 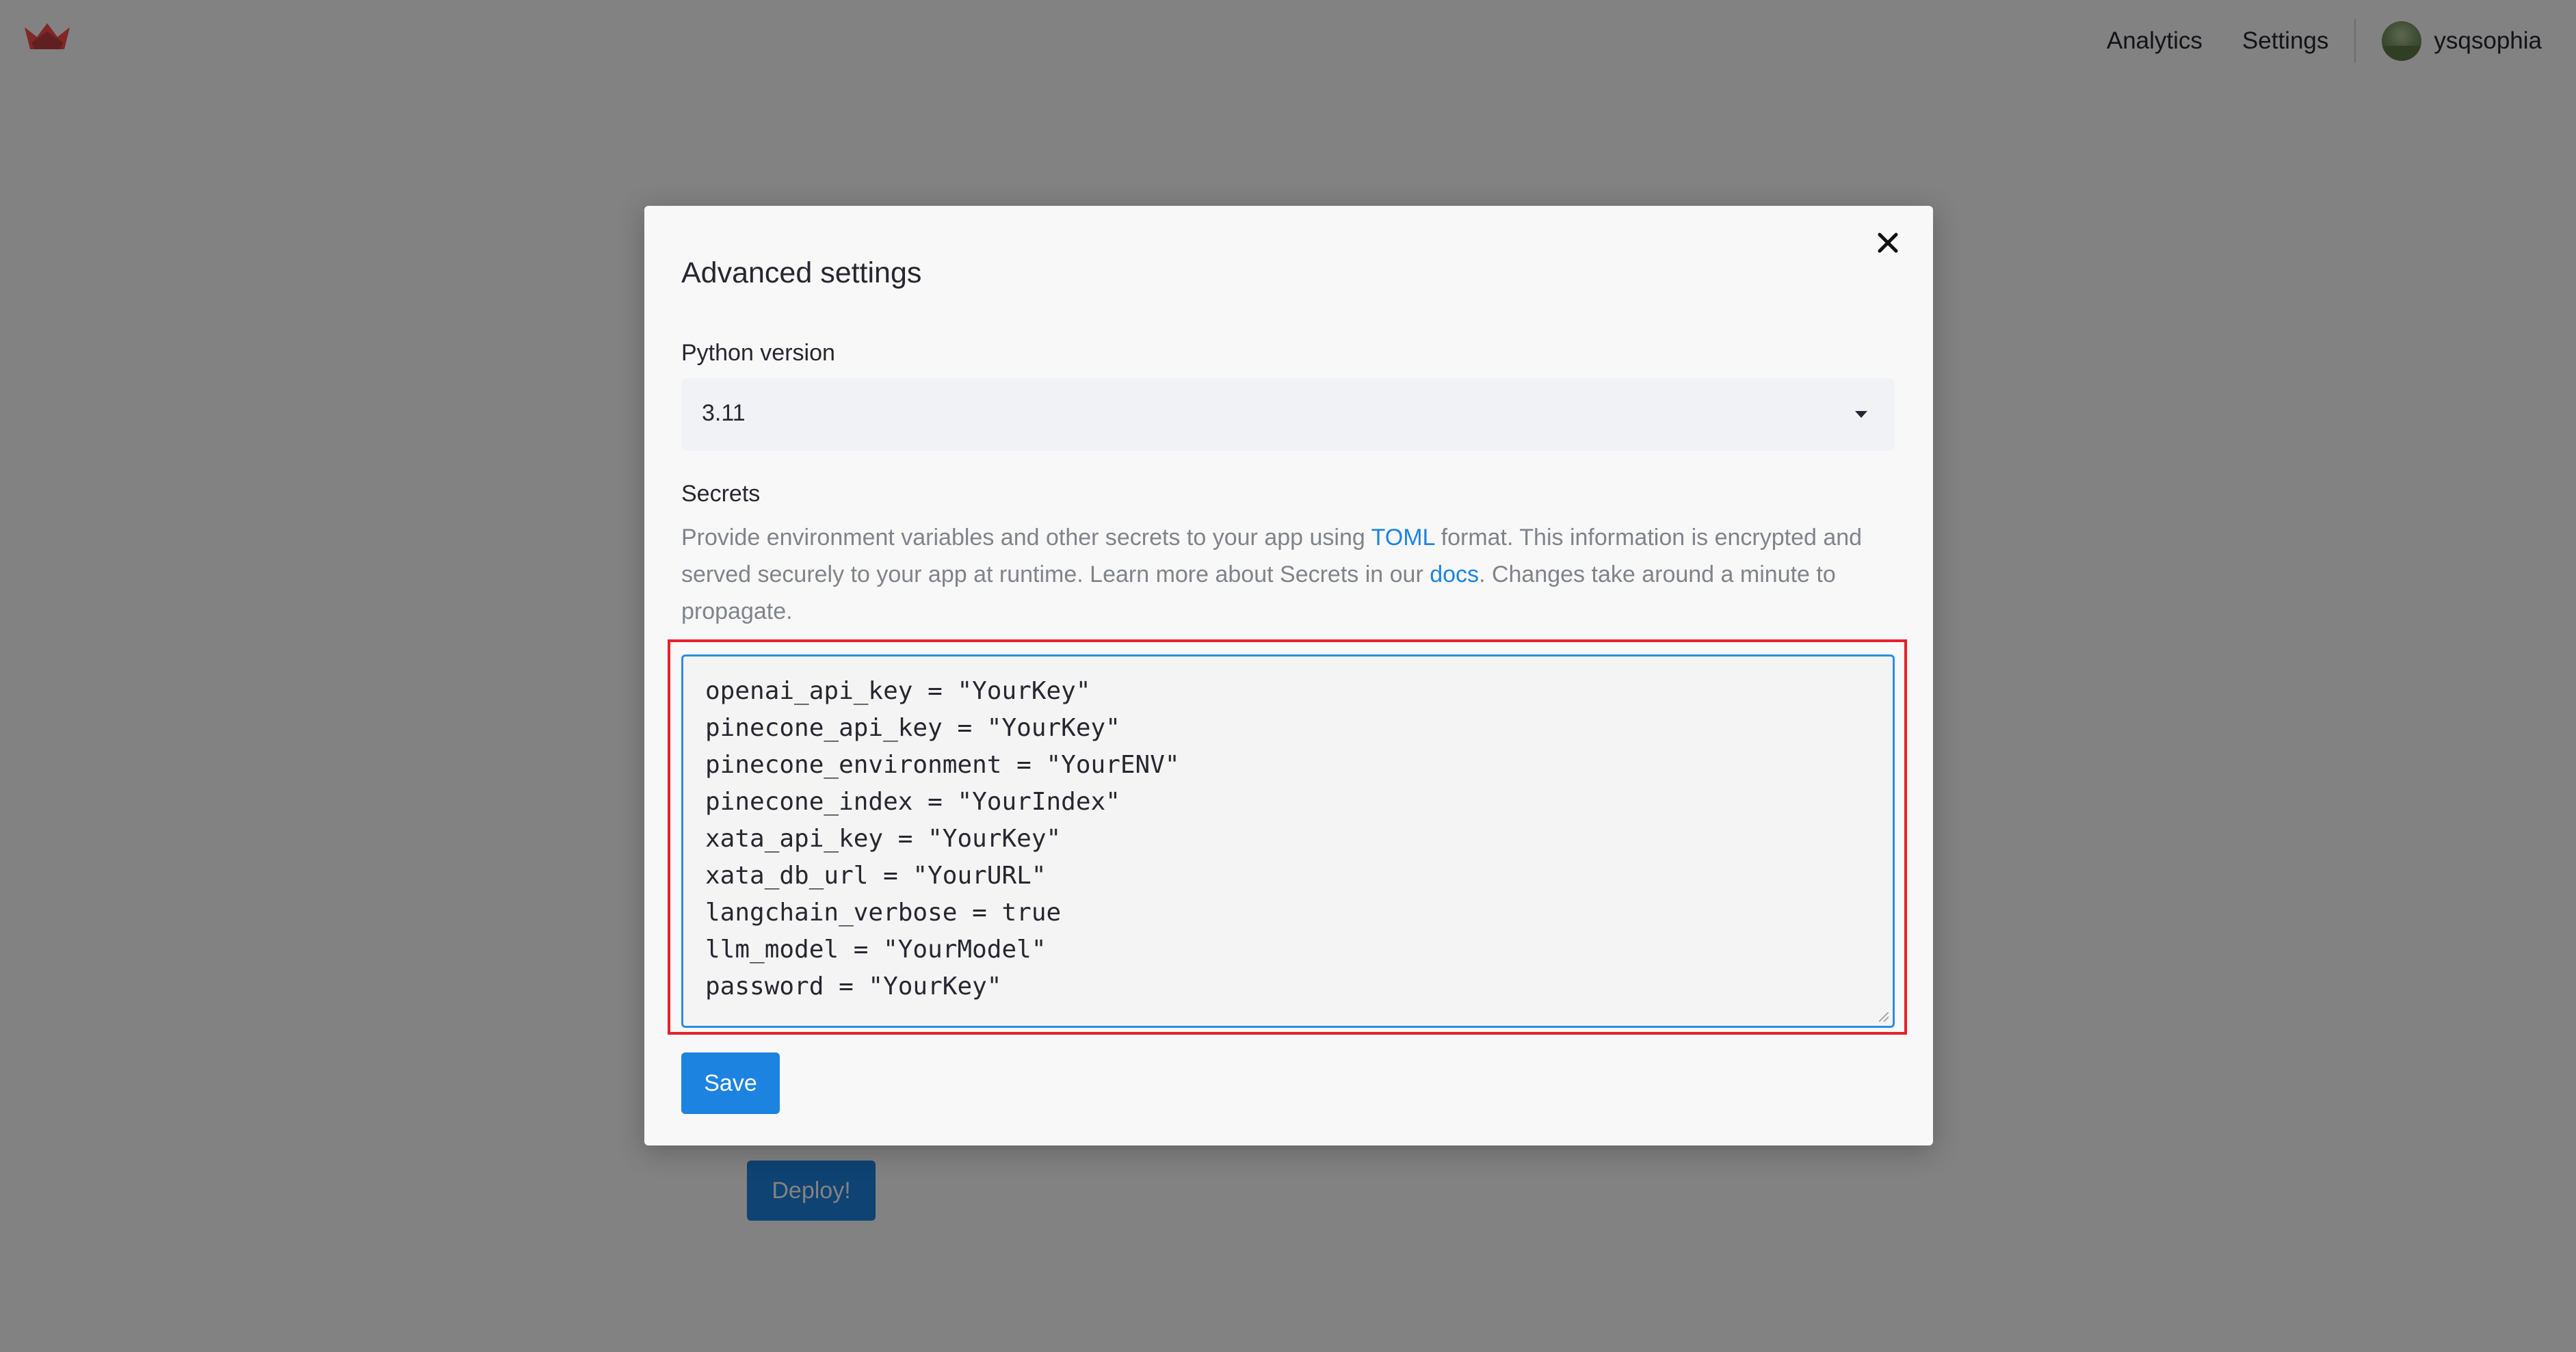 I want to click on secret-line: pinecone_environment = "YourENV", so click(x=942, y=765).